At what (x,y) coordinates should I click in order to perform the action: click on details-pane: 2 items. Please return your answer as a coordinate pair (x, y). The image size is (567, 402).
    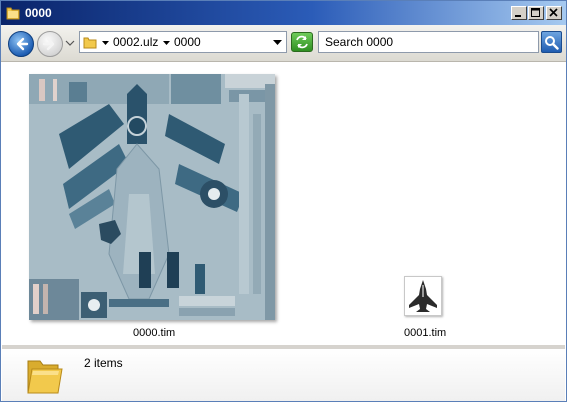
    Looking at the image, I should click on (283, 375).